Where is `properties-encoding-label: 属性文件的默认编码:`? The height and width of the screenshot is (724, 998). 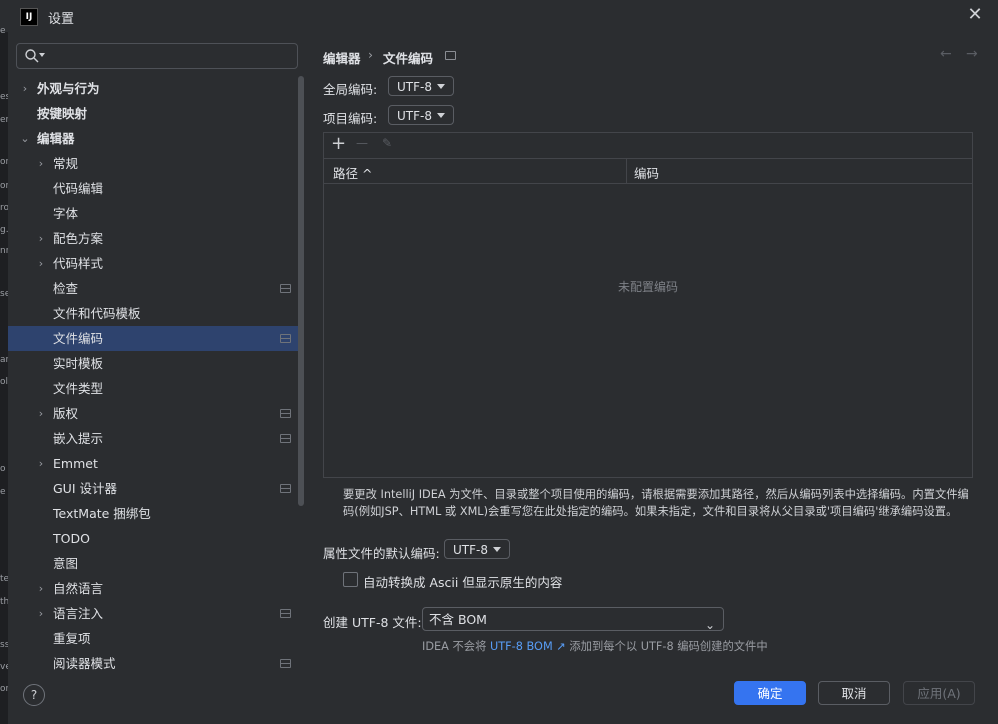
properties-encoding-label: 属性文件的默认编码: is located at coordinates (381, 553).